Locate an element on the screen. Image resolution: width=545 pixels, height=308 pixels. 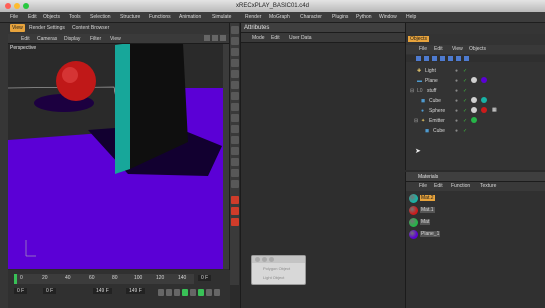
close-window-button is located at coordinates (8, 6).